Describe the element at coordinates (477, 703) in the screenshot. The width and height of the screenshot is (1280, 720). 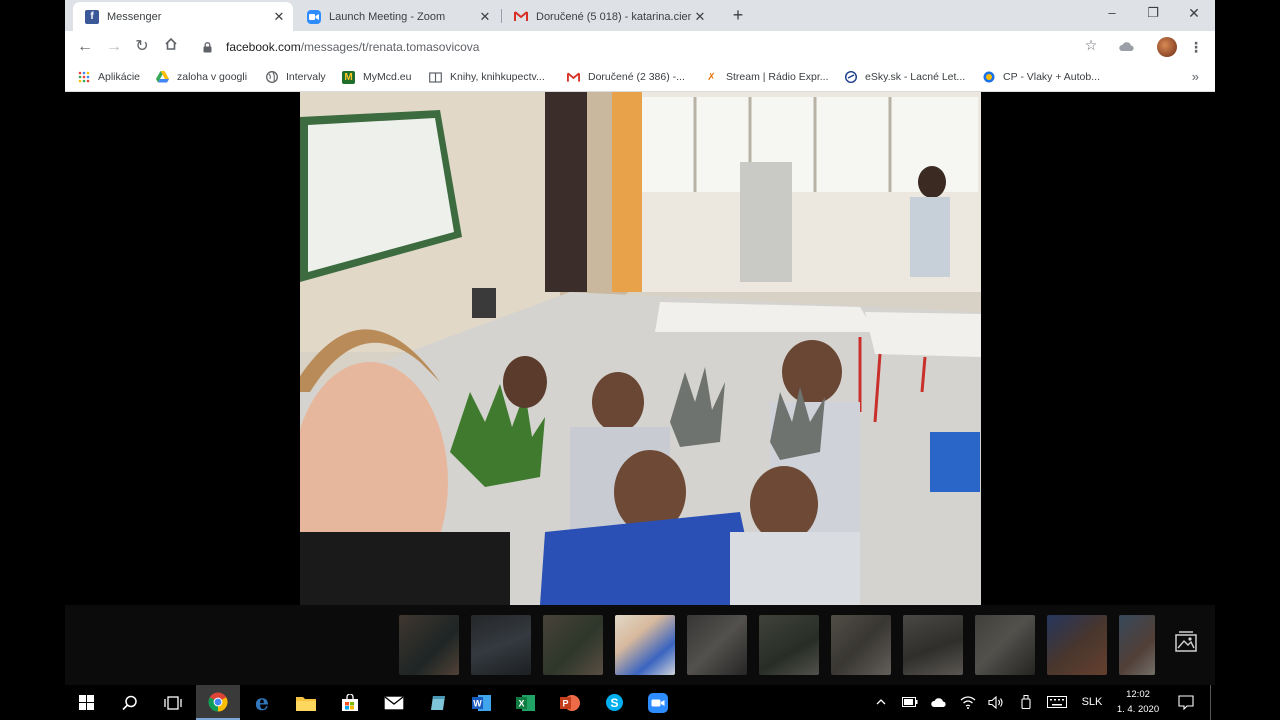
I see `svg-text: W` at that location.